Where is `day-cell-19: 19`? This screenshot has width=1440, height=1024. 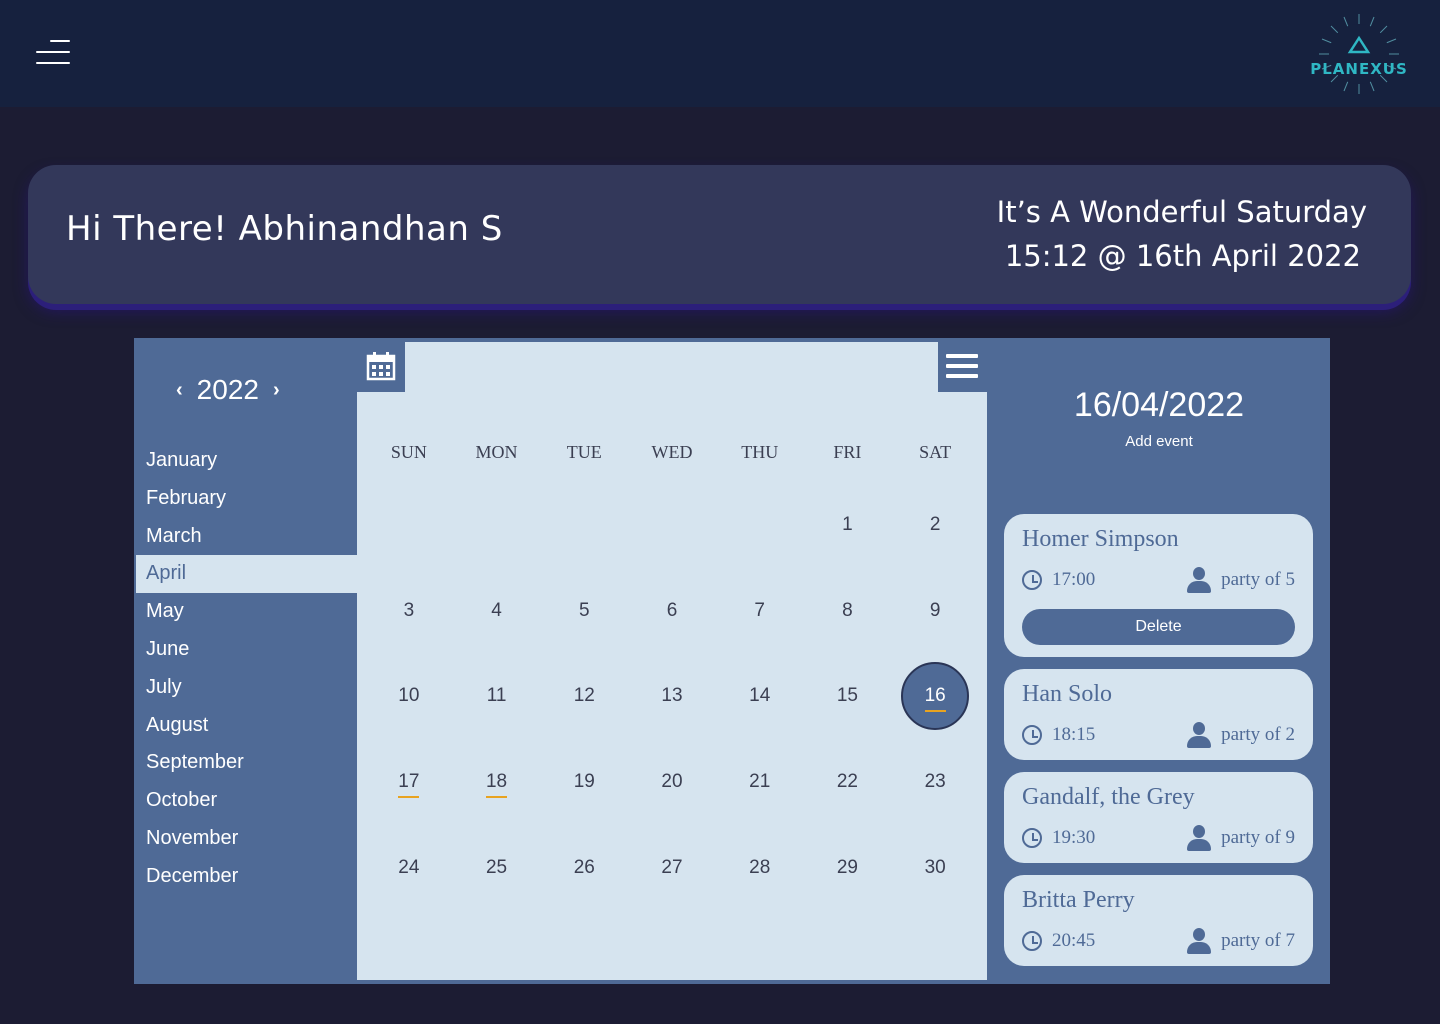 day-cell-19: 19 is located at coordinates (584, 782).